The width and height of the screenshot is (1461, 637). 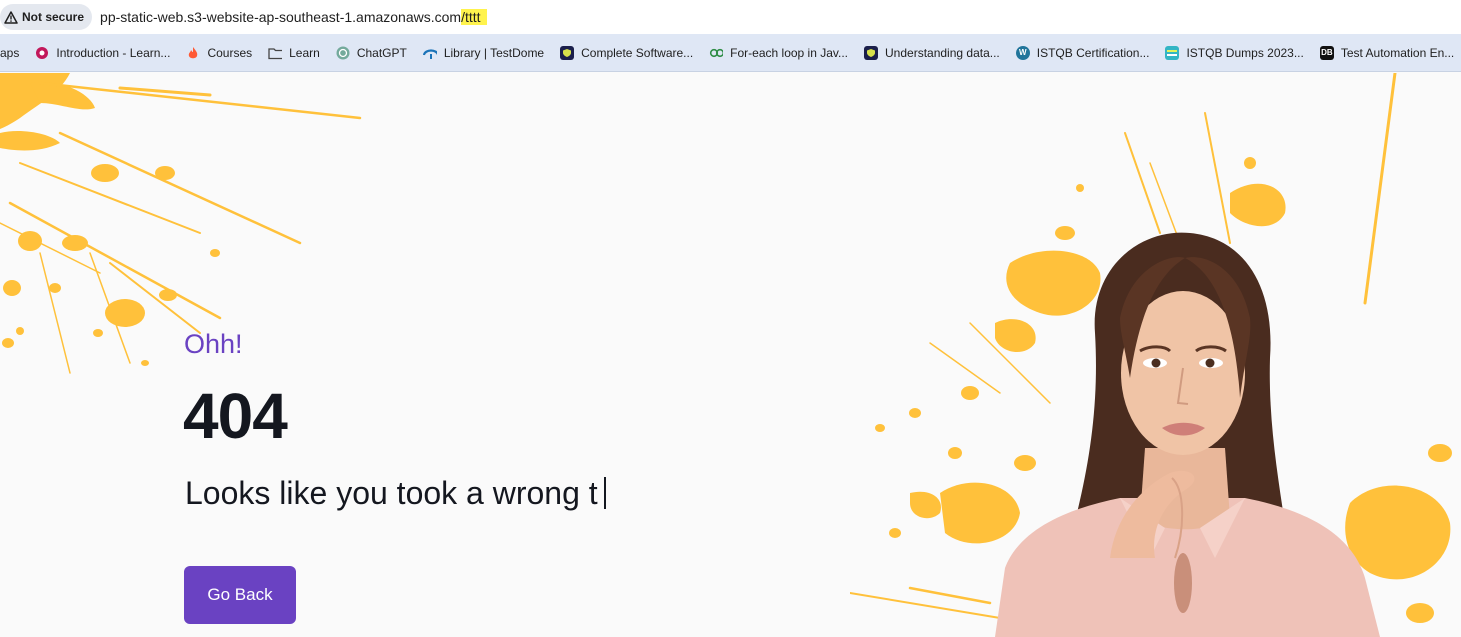 I want to click on warning-icon, so click(x=11, y=17).